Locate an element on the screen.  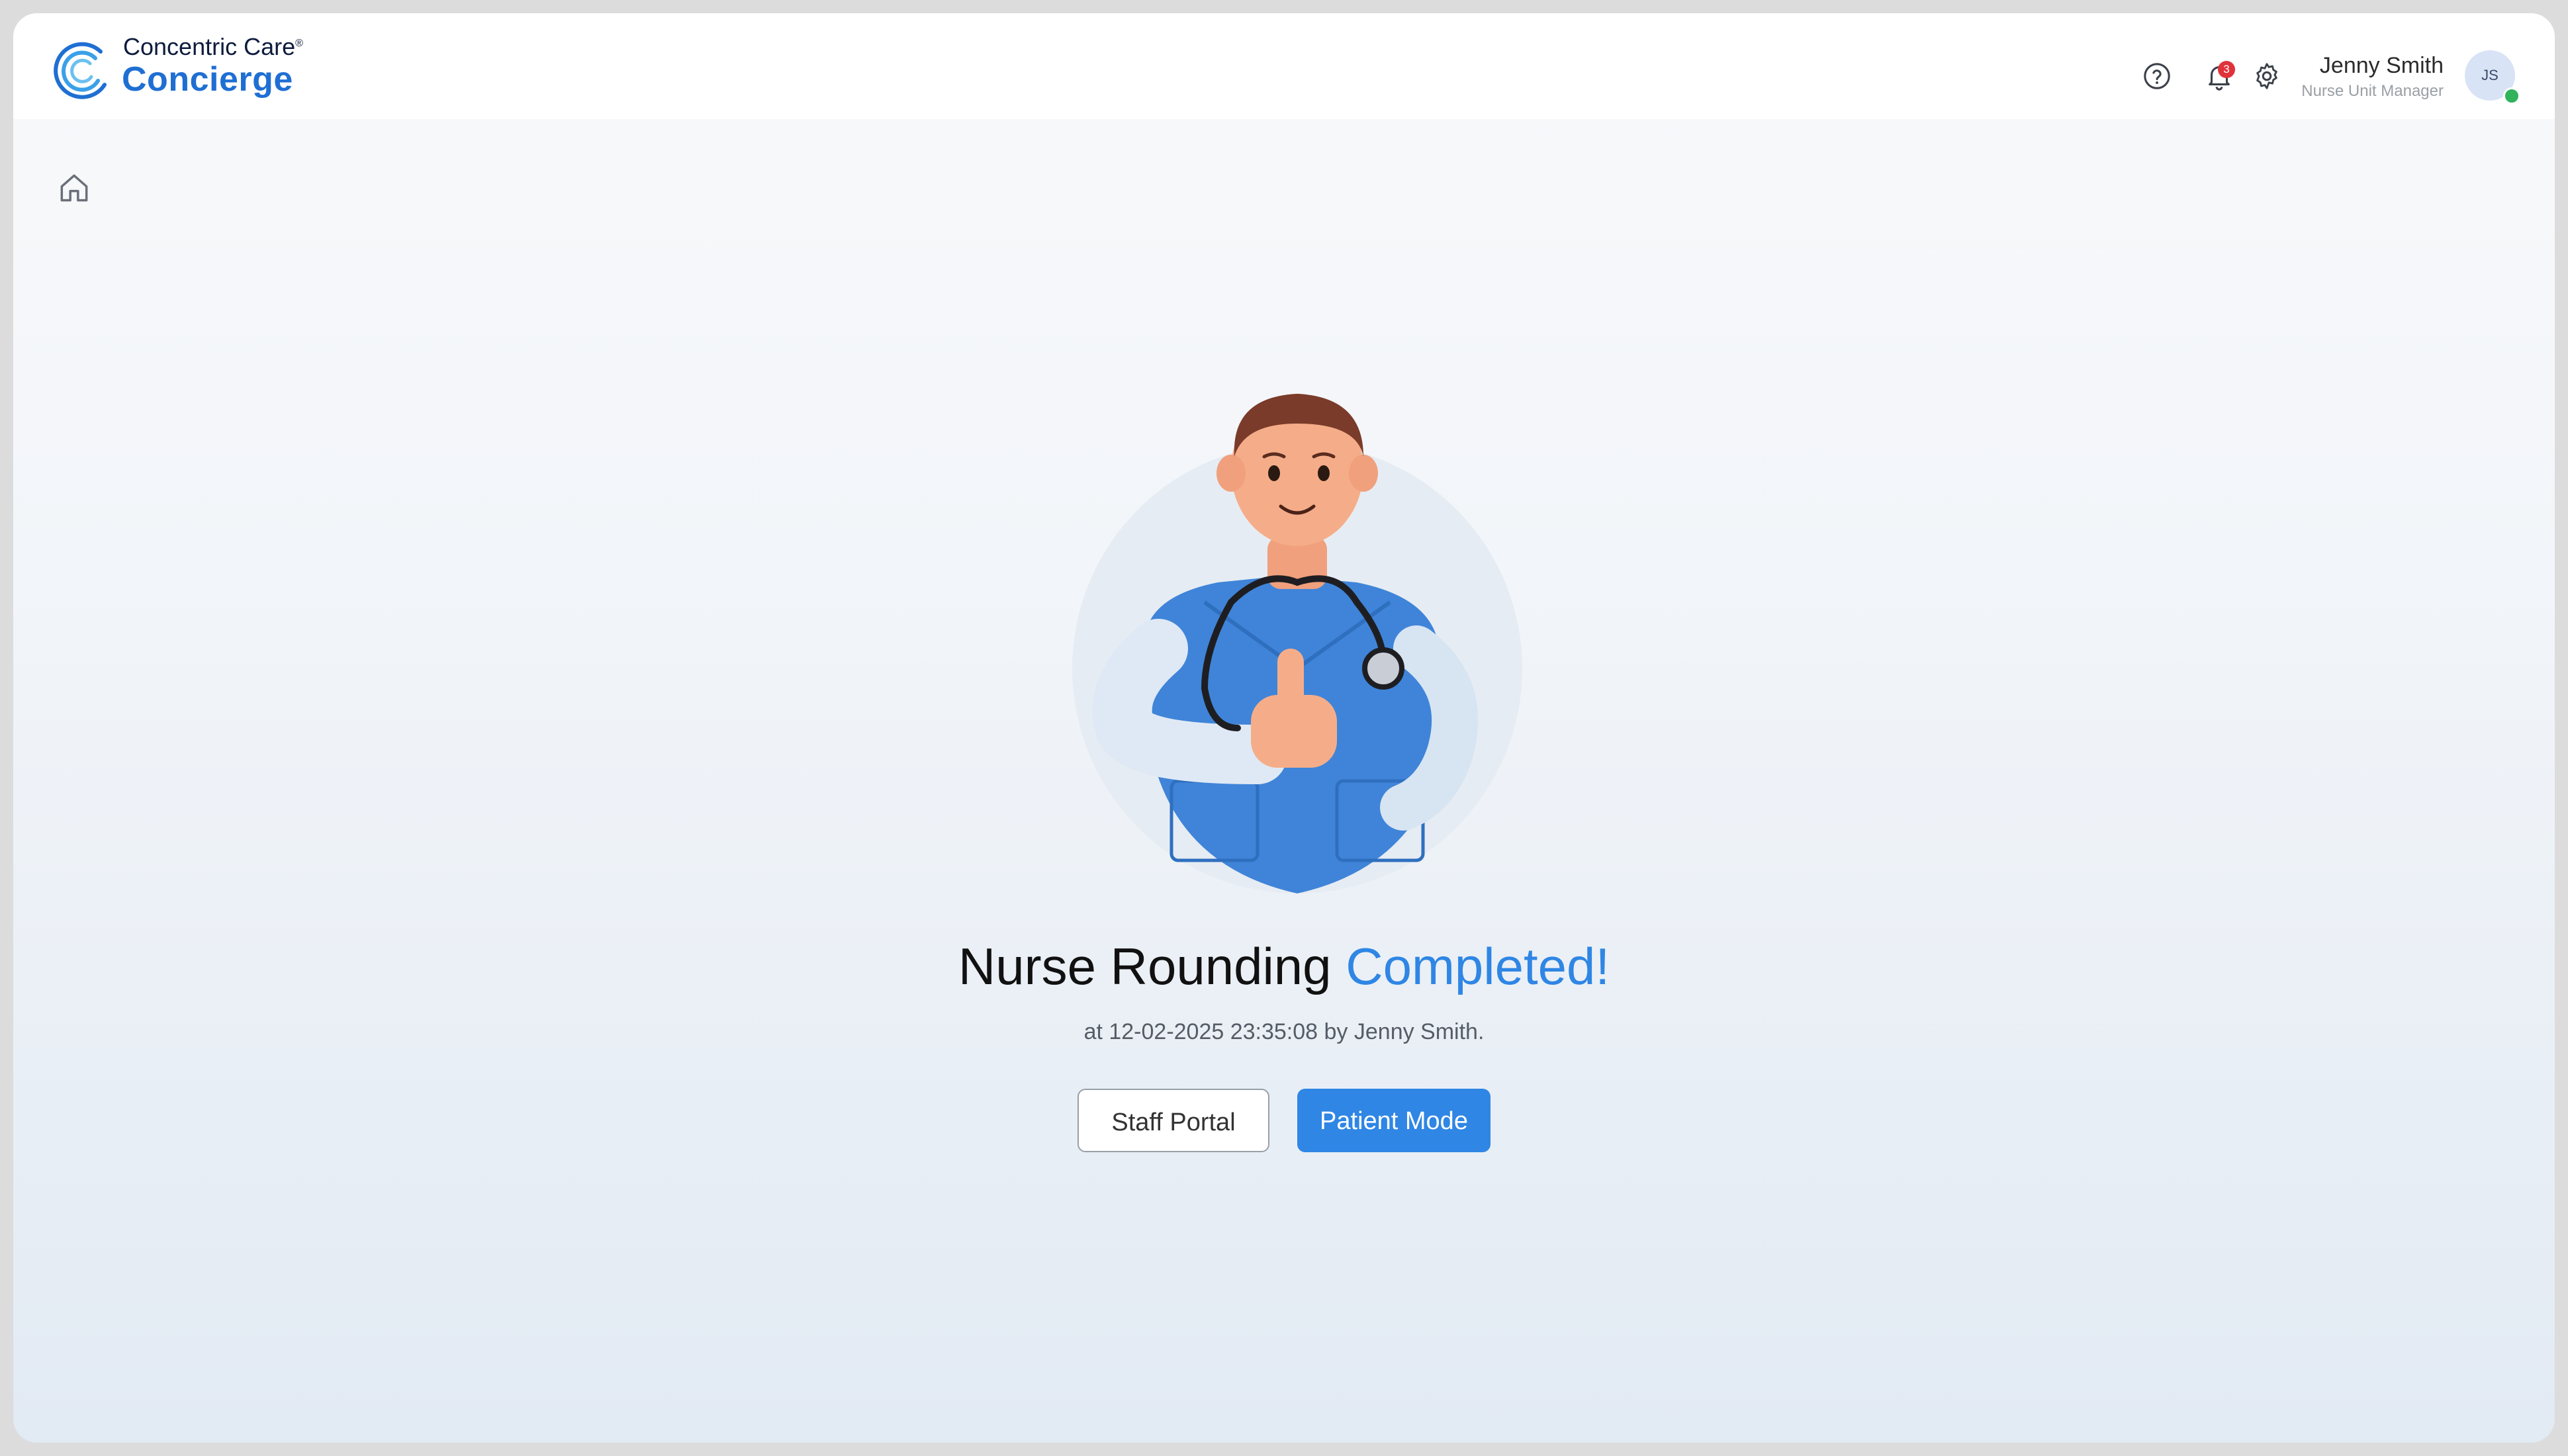
headline-prefix: Nurse Rounding is located at coordinates (1145, 966).